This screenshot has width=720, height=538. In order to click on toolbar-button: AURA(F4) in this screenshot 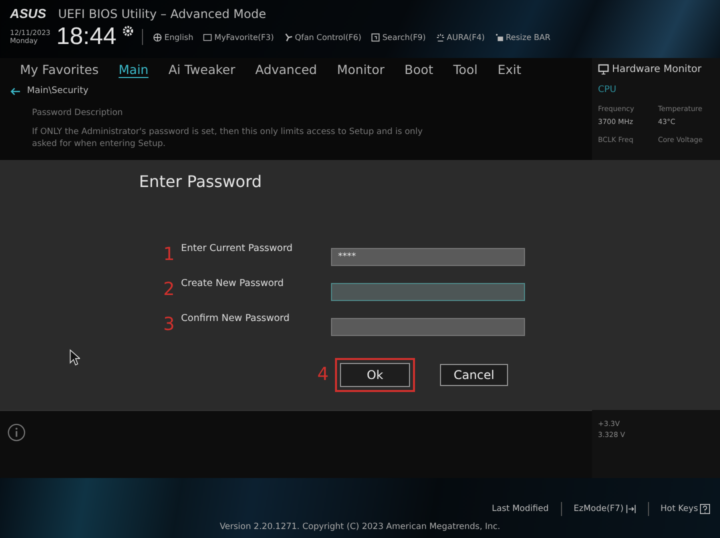, I will do `click(460, 37)`.